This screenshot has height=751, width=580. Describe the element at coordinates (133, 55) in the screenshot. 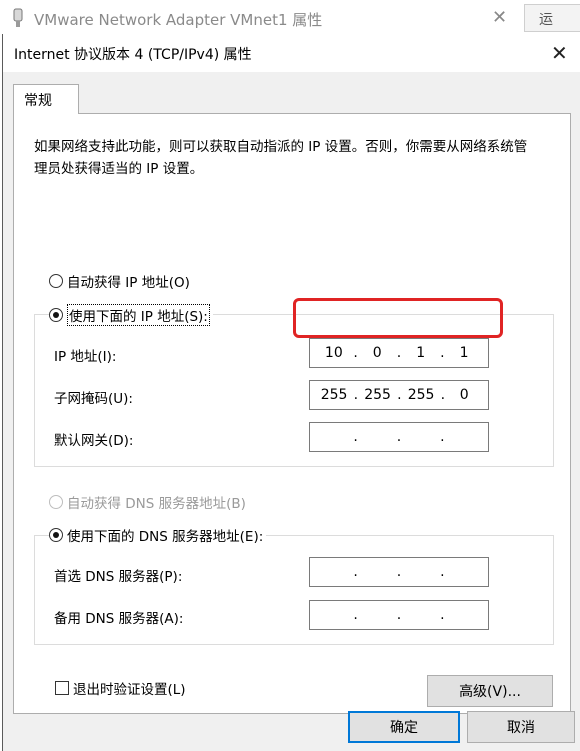

I see `dialog-title: Internet 协议版本 4 (TCP/IPv4) 属性` at that location.